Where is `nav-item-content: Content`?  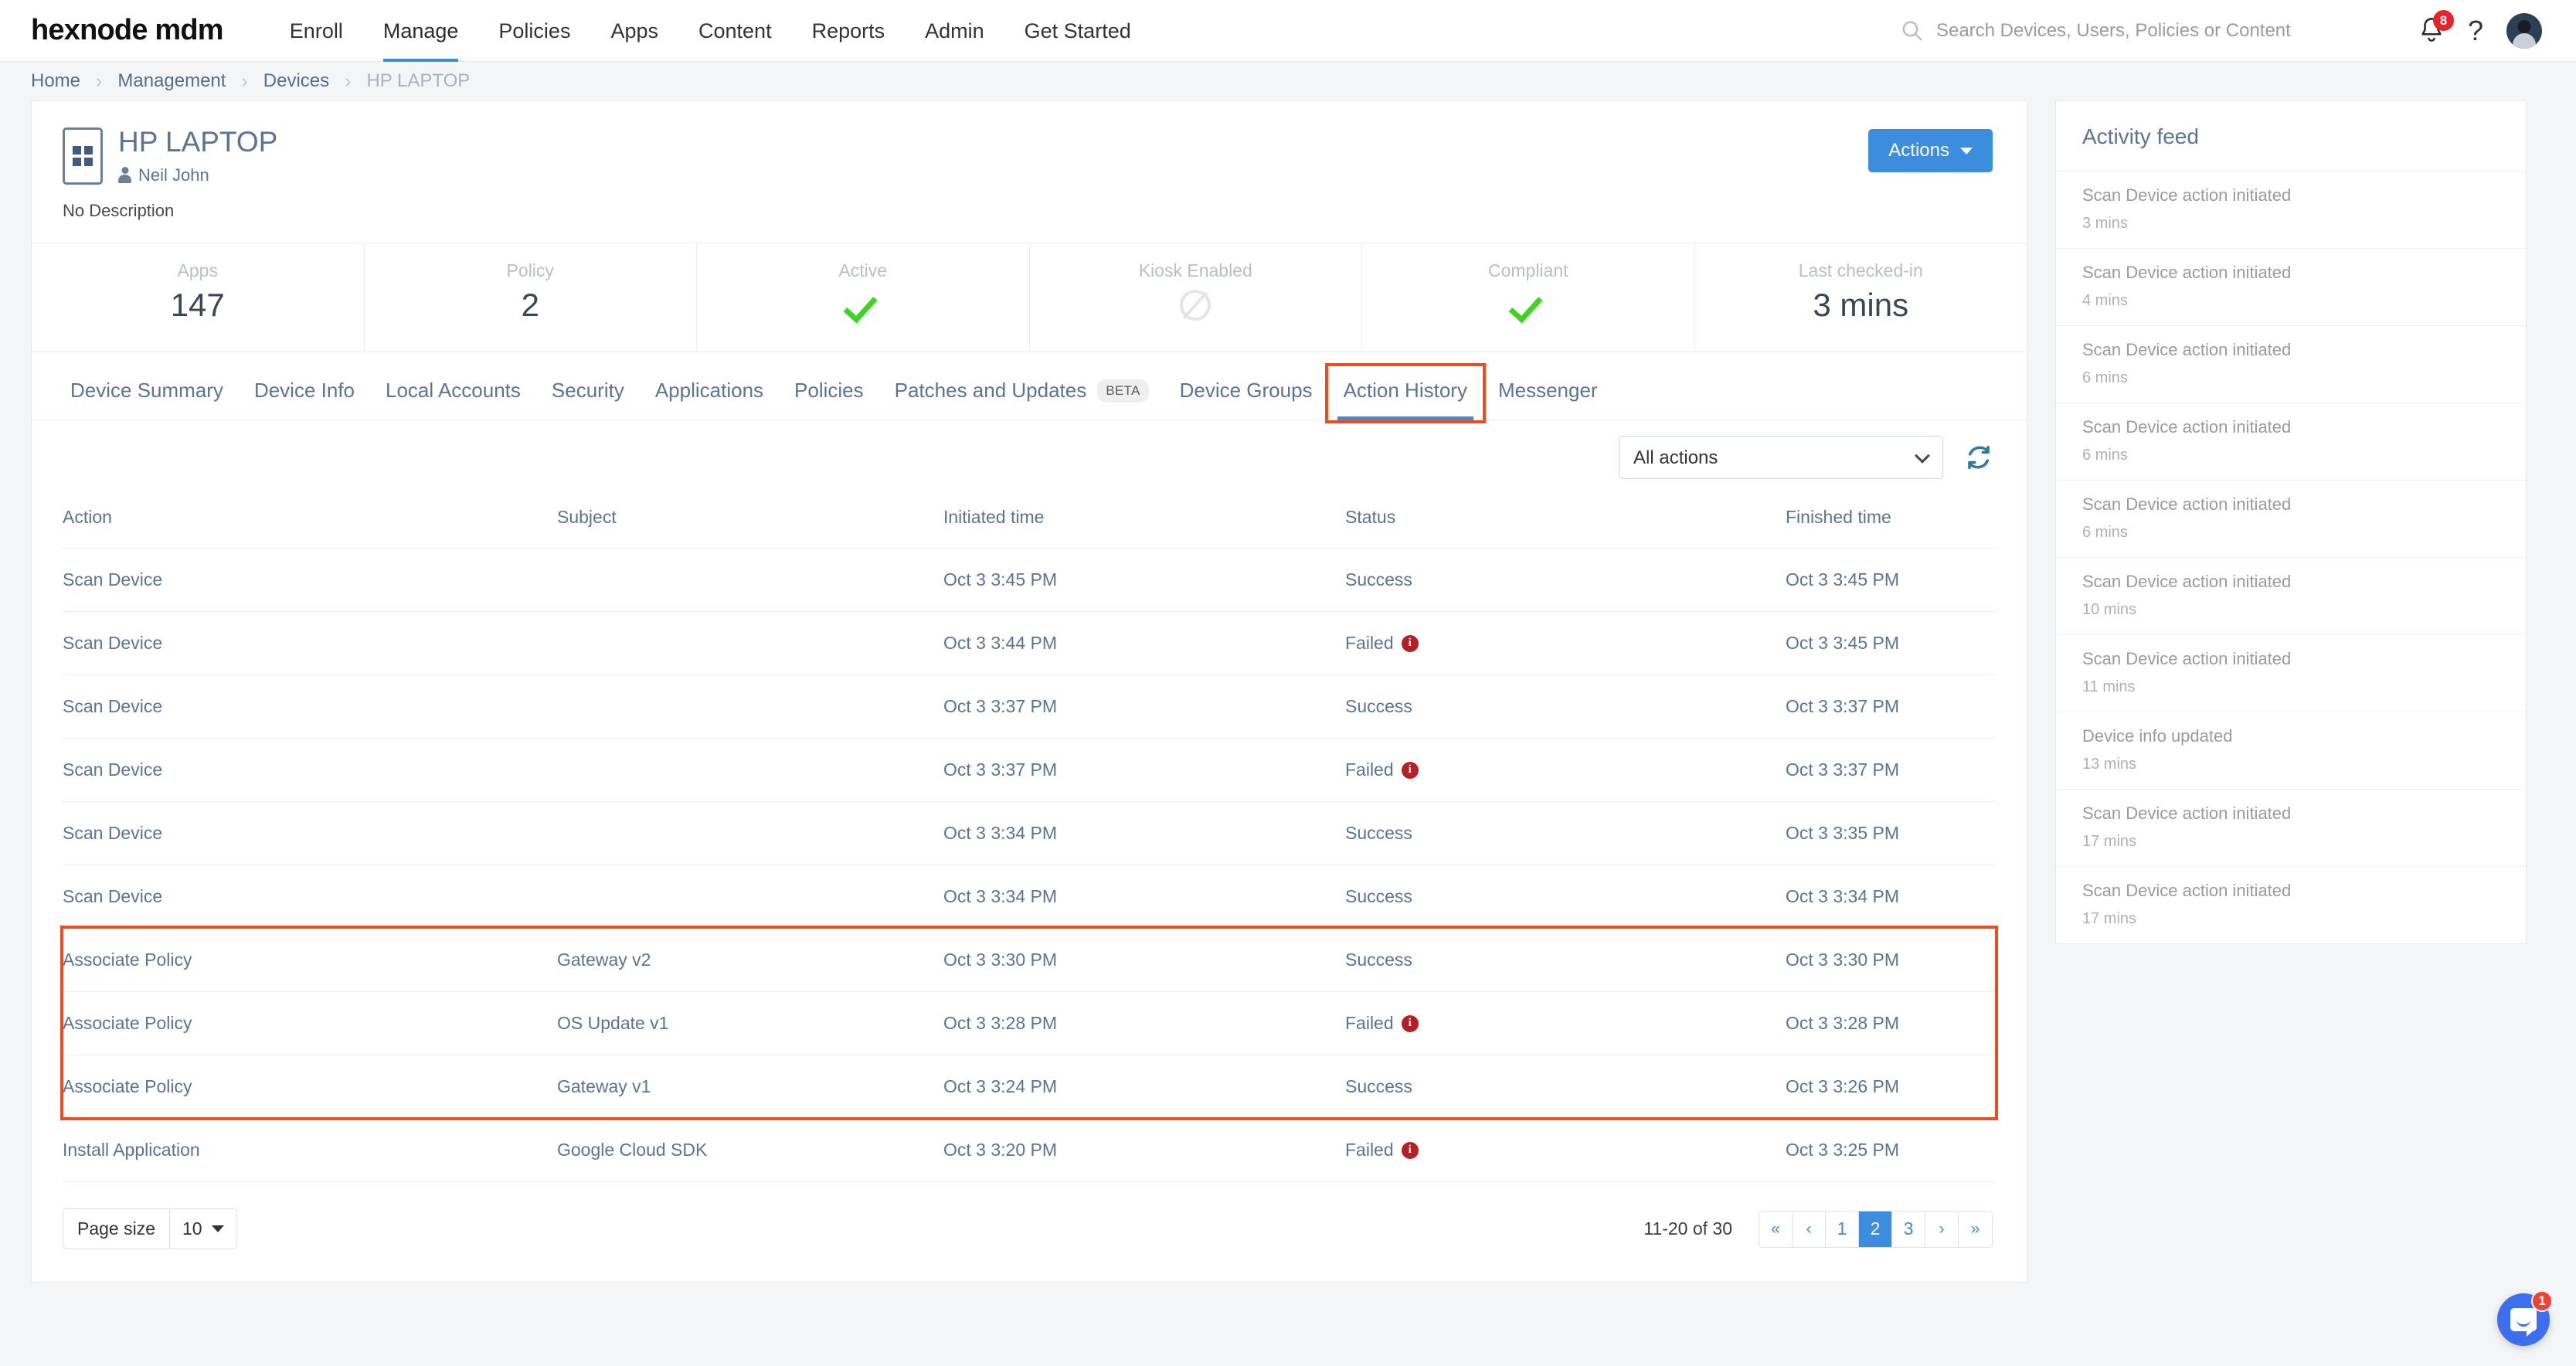 nav-item-content: Content is located at coordinates (735, 31).